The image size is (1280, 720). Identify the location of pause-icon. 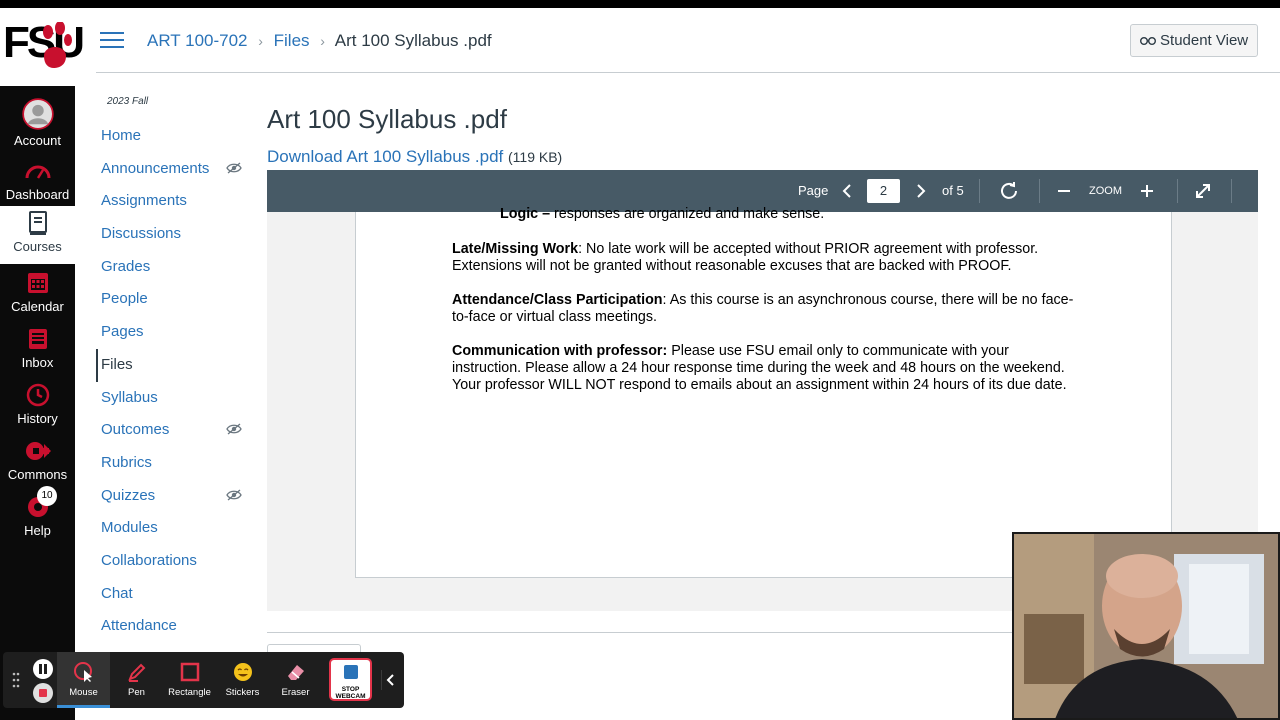
(43, 669).